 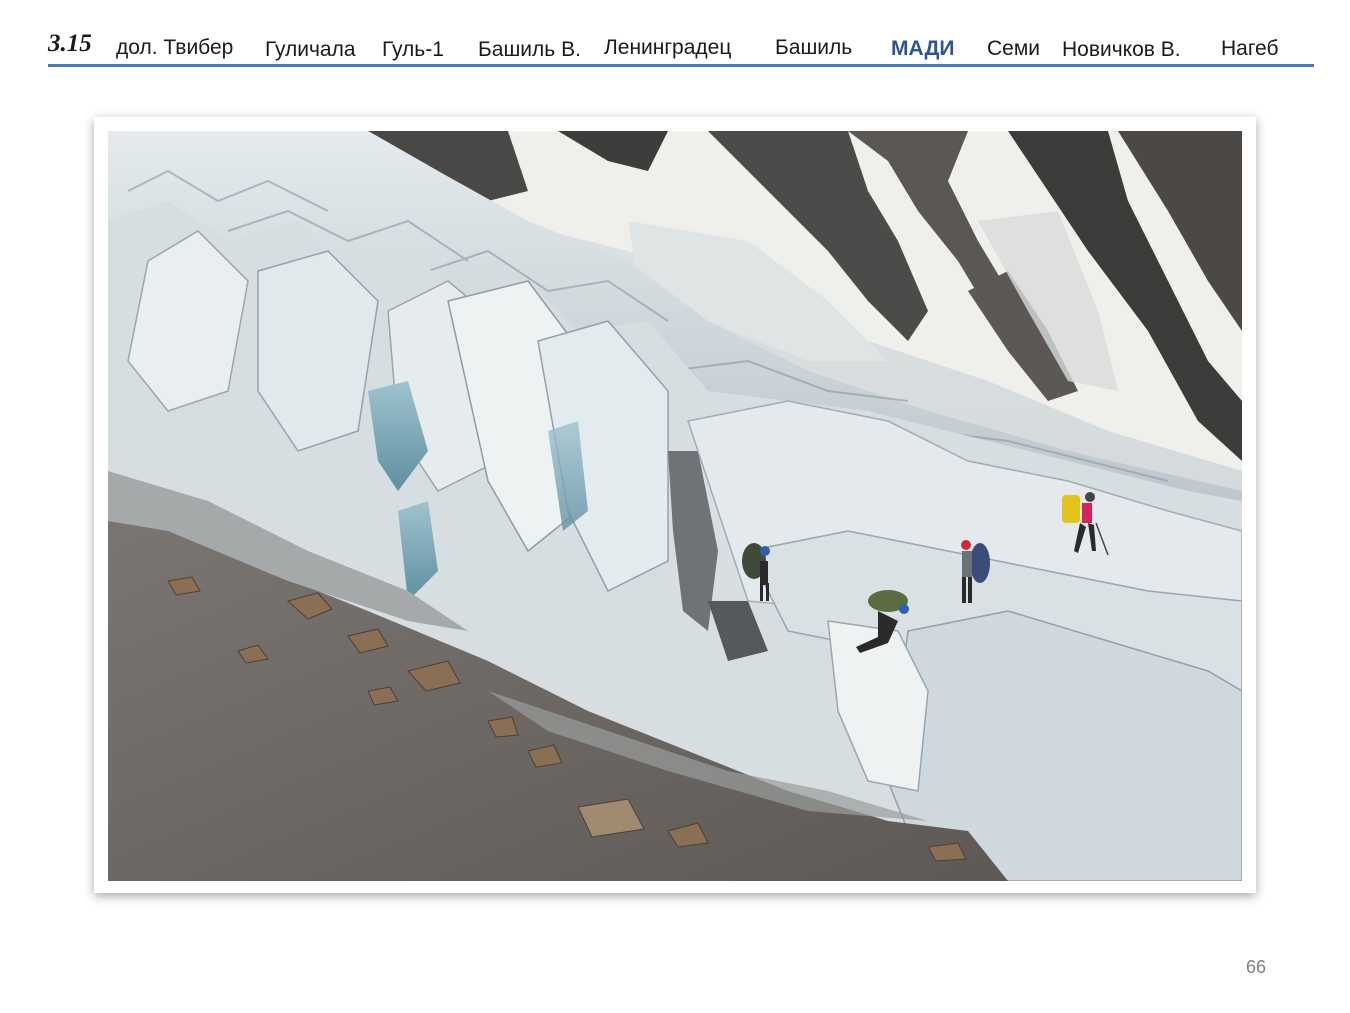 What do you see at coordinates (1250, 49) in the screenshot?
I see `nav-item-nageb: Нагеб` at bounding box center [1250, 49].